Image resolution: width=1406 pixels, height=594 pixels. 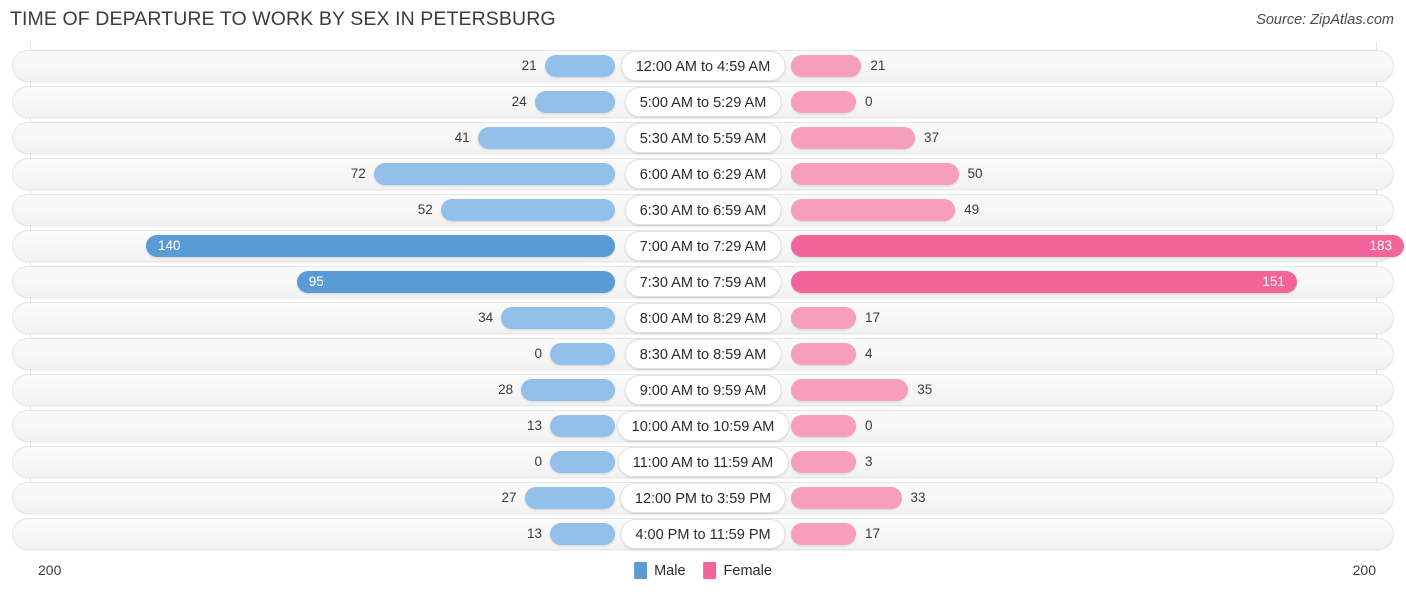 I want to click on legend-label: Male, so click(x=670, y=570).